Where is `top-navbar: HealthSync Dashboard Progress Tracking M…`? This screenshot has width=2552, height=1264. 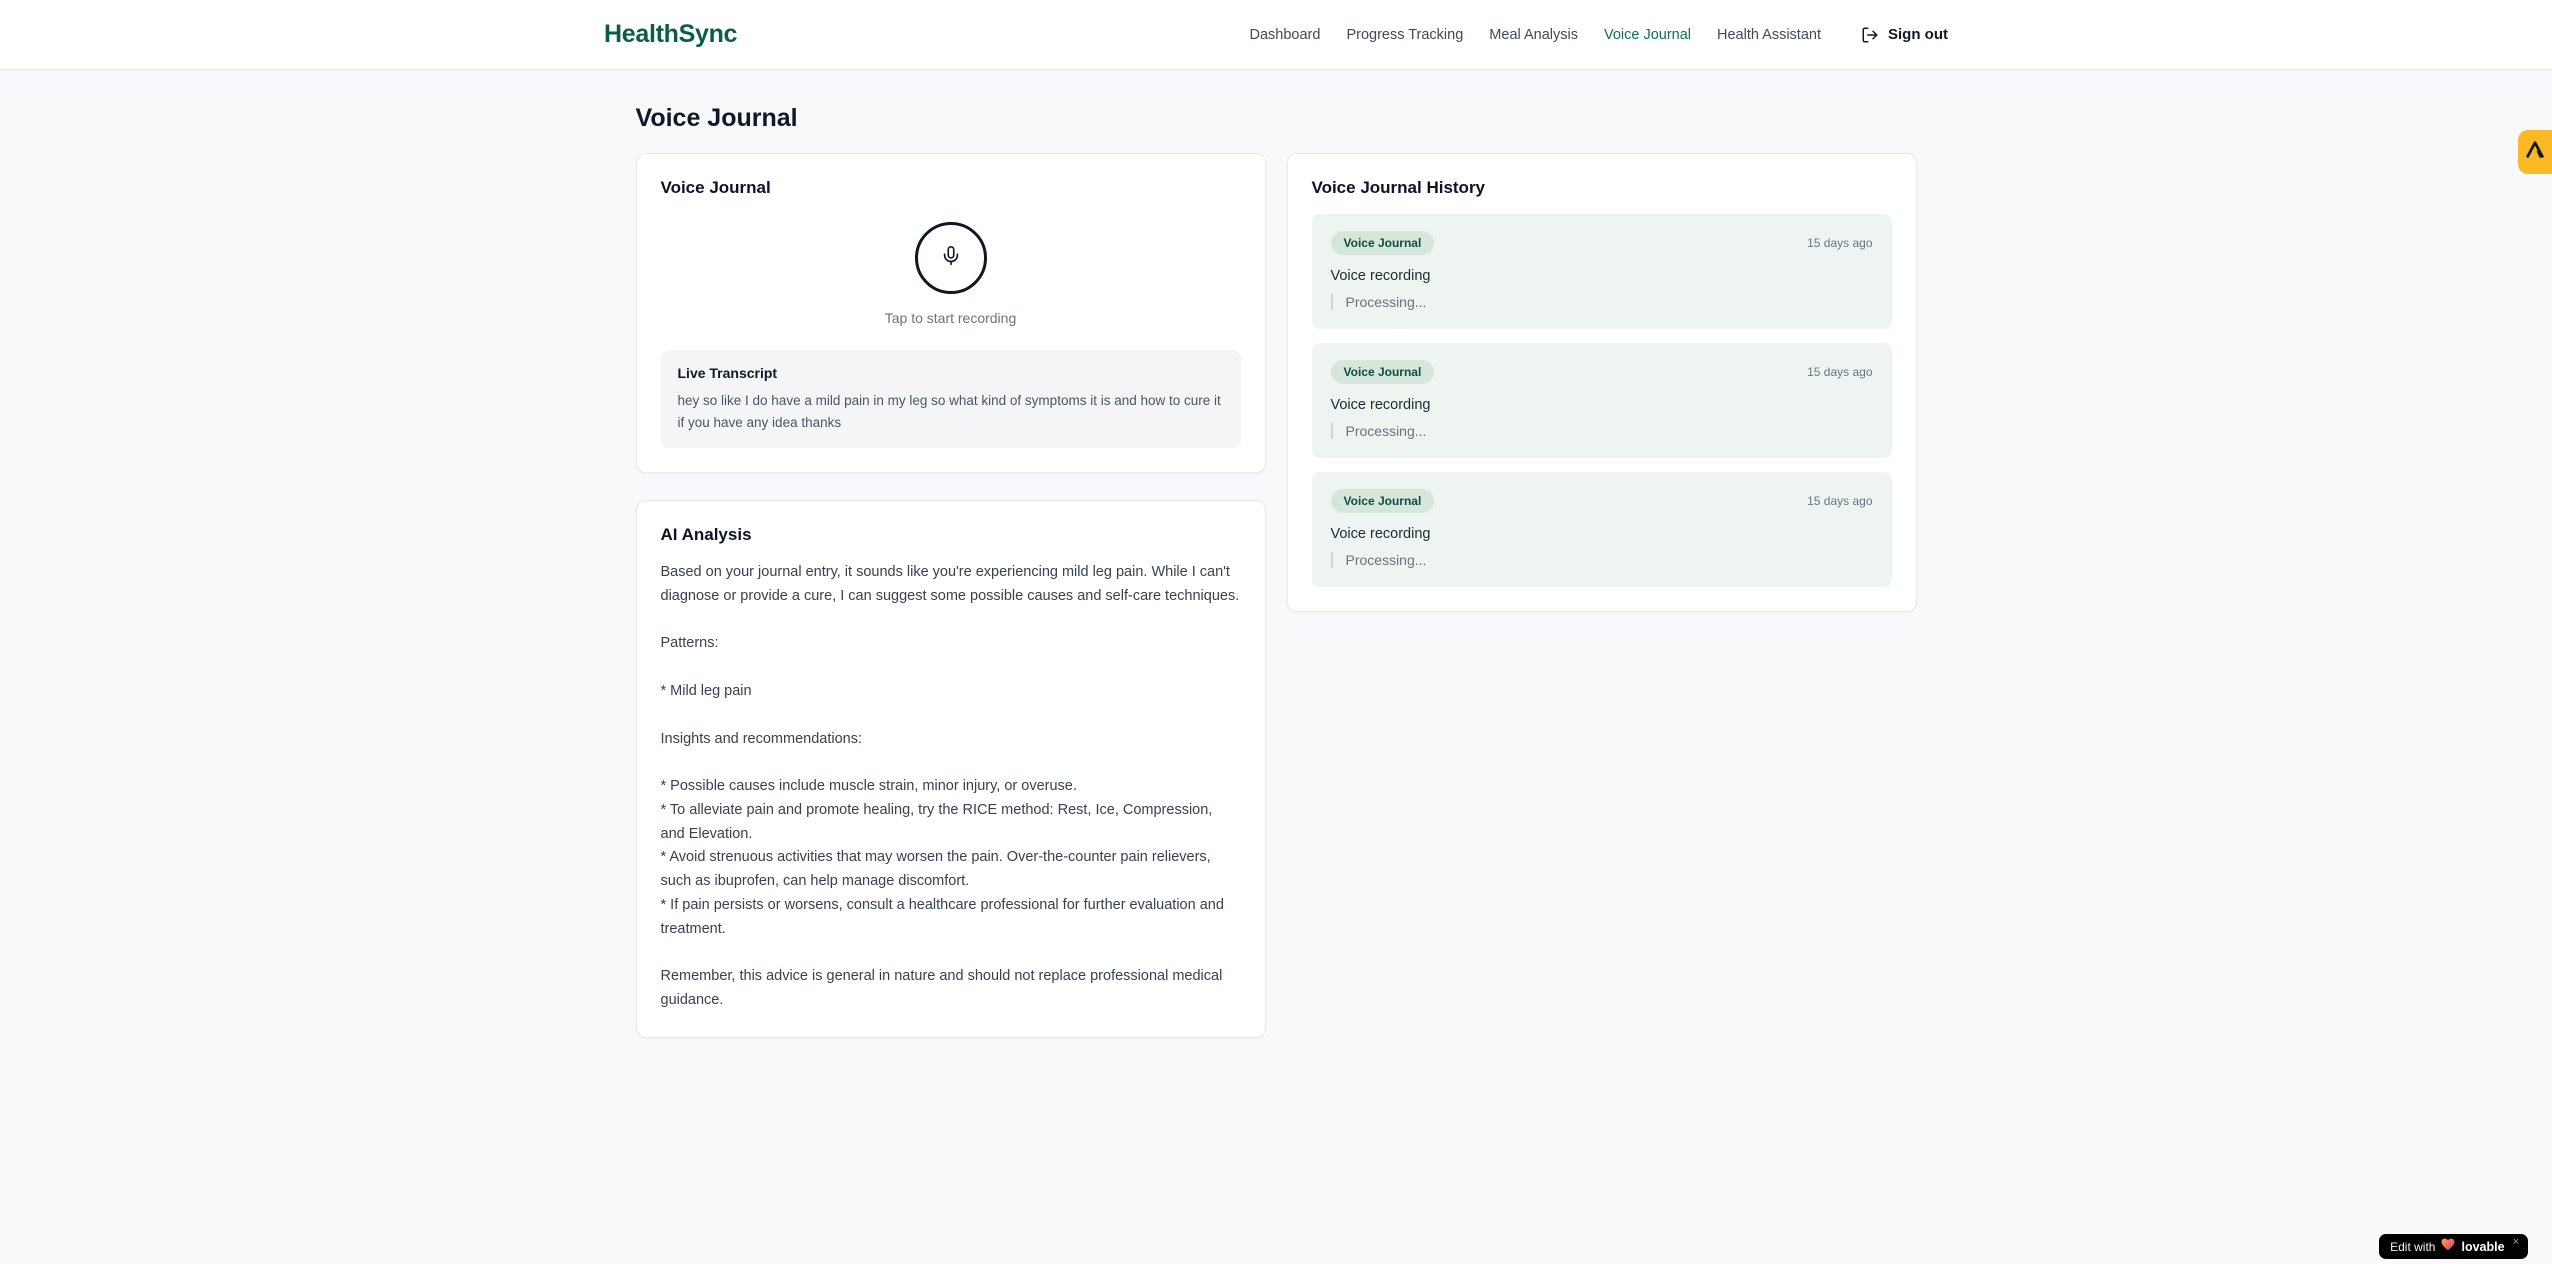
top-navbar: HealthSync Dashboard Progress Tracking M… is located at coordinates (1276, 35).